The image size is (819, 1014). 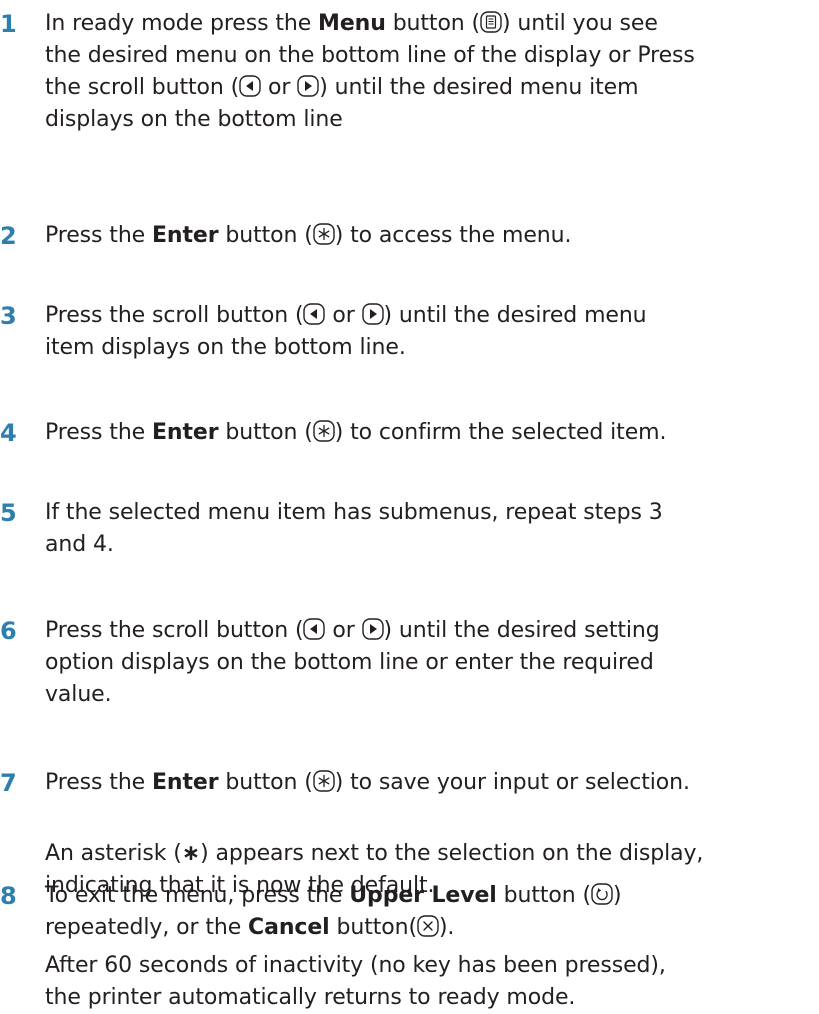 I want to click on upper-level-button-icon, so click(x=602, y=894).